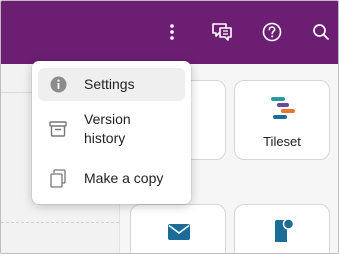 The image size is (339, 254). Describe the element at coordinates (222, 32) in the screenshot. I see `feedback-icon` at that location.